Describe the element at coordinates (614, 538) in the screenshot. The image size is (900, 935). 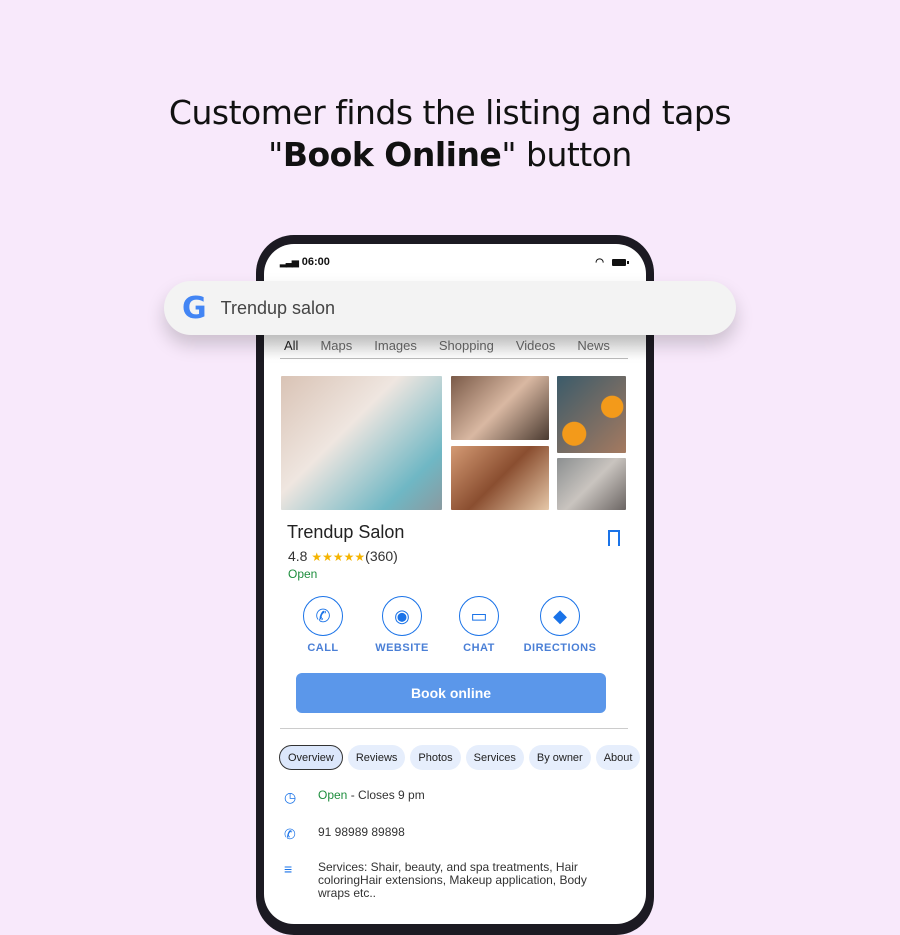
I see `bookmark-icon` at that location.